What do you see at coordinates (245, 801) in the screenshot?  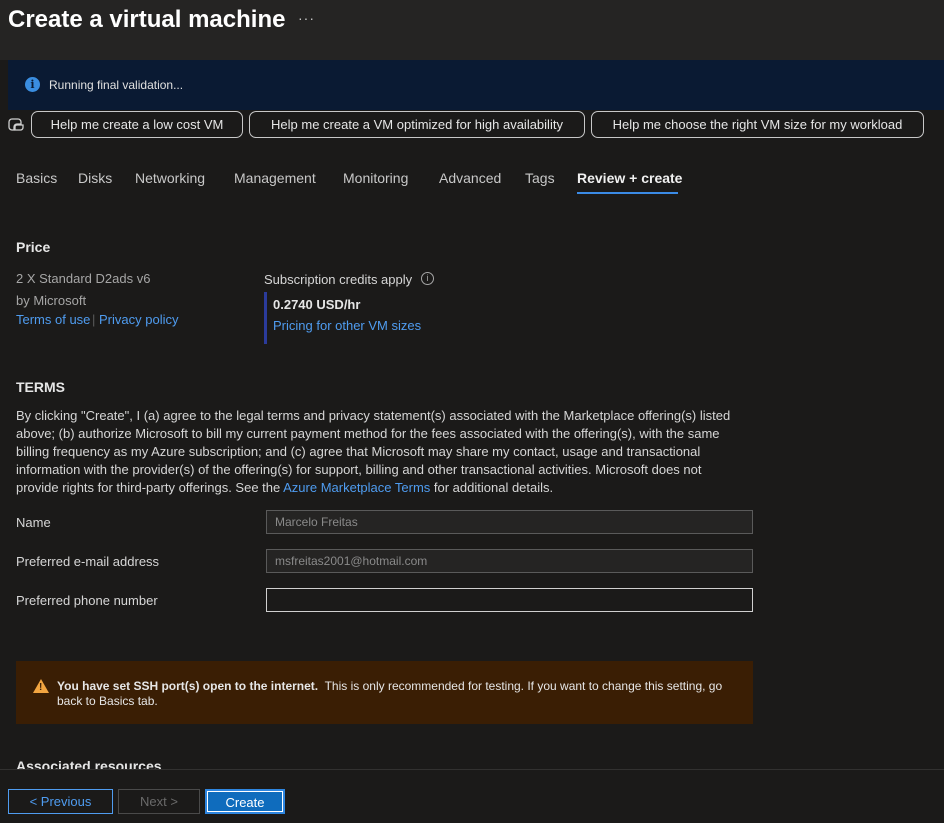 I see `create-button: Create` at bounding box center [245, 801].